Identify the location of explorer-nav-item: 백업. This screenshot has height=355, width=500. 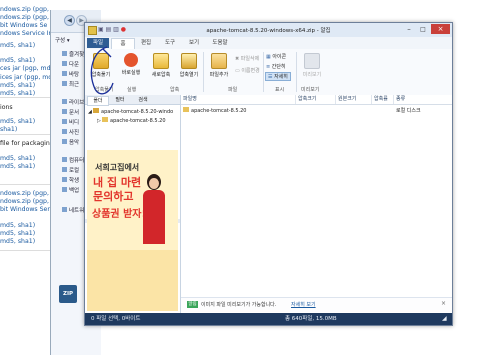
(70, 190).